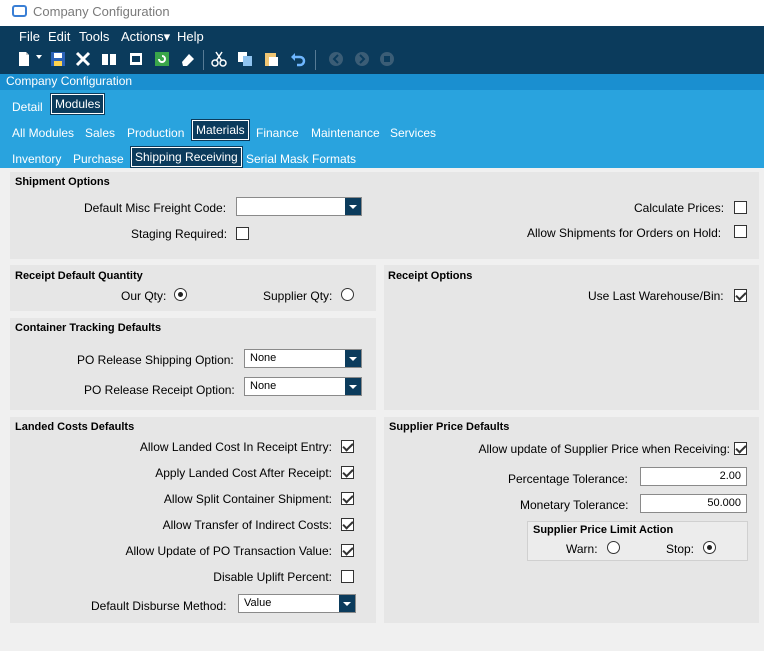  I want to click on shipment-options-group, so click(384, 215).